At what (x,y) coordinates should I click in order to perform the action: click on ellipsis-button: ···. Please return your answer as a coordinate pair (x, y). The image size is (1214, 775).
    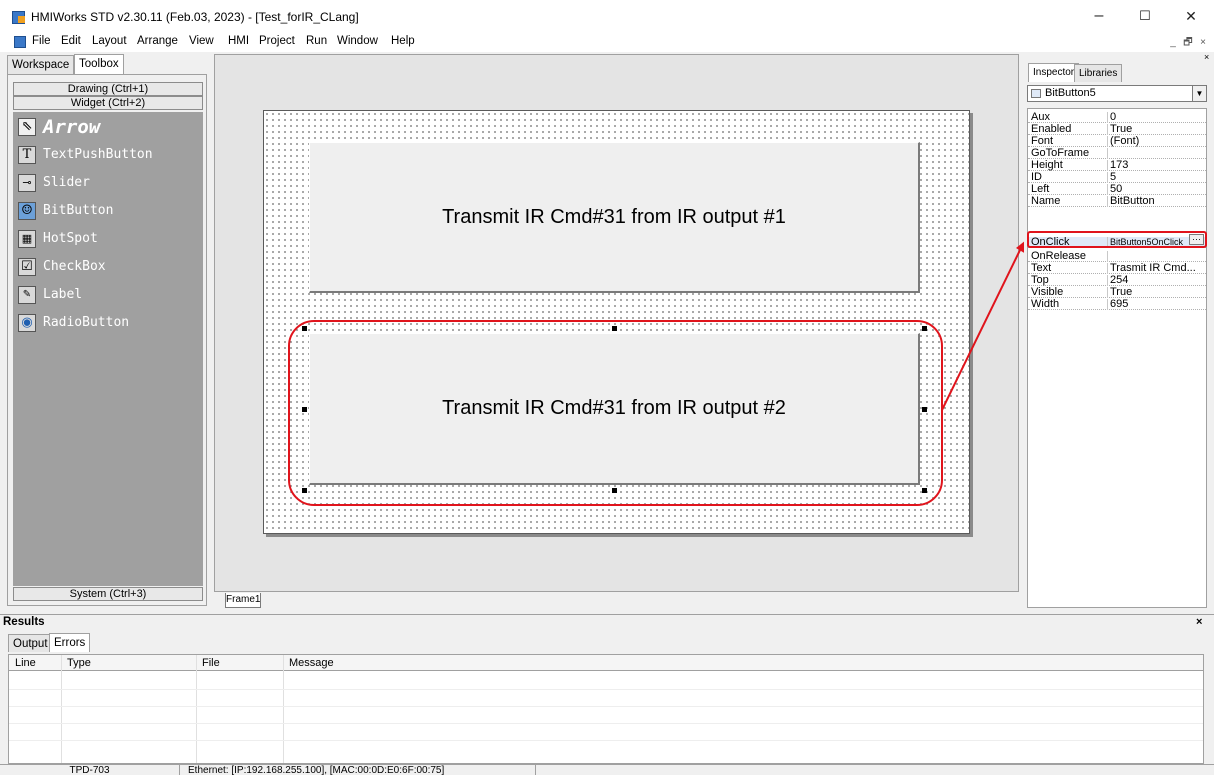
    Looking at the image, I should click on (1196, 239).